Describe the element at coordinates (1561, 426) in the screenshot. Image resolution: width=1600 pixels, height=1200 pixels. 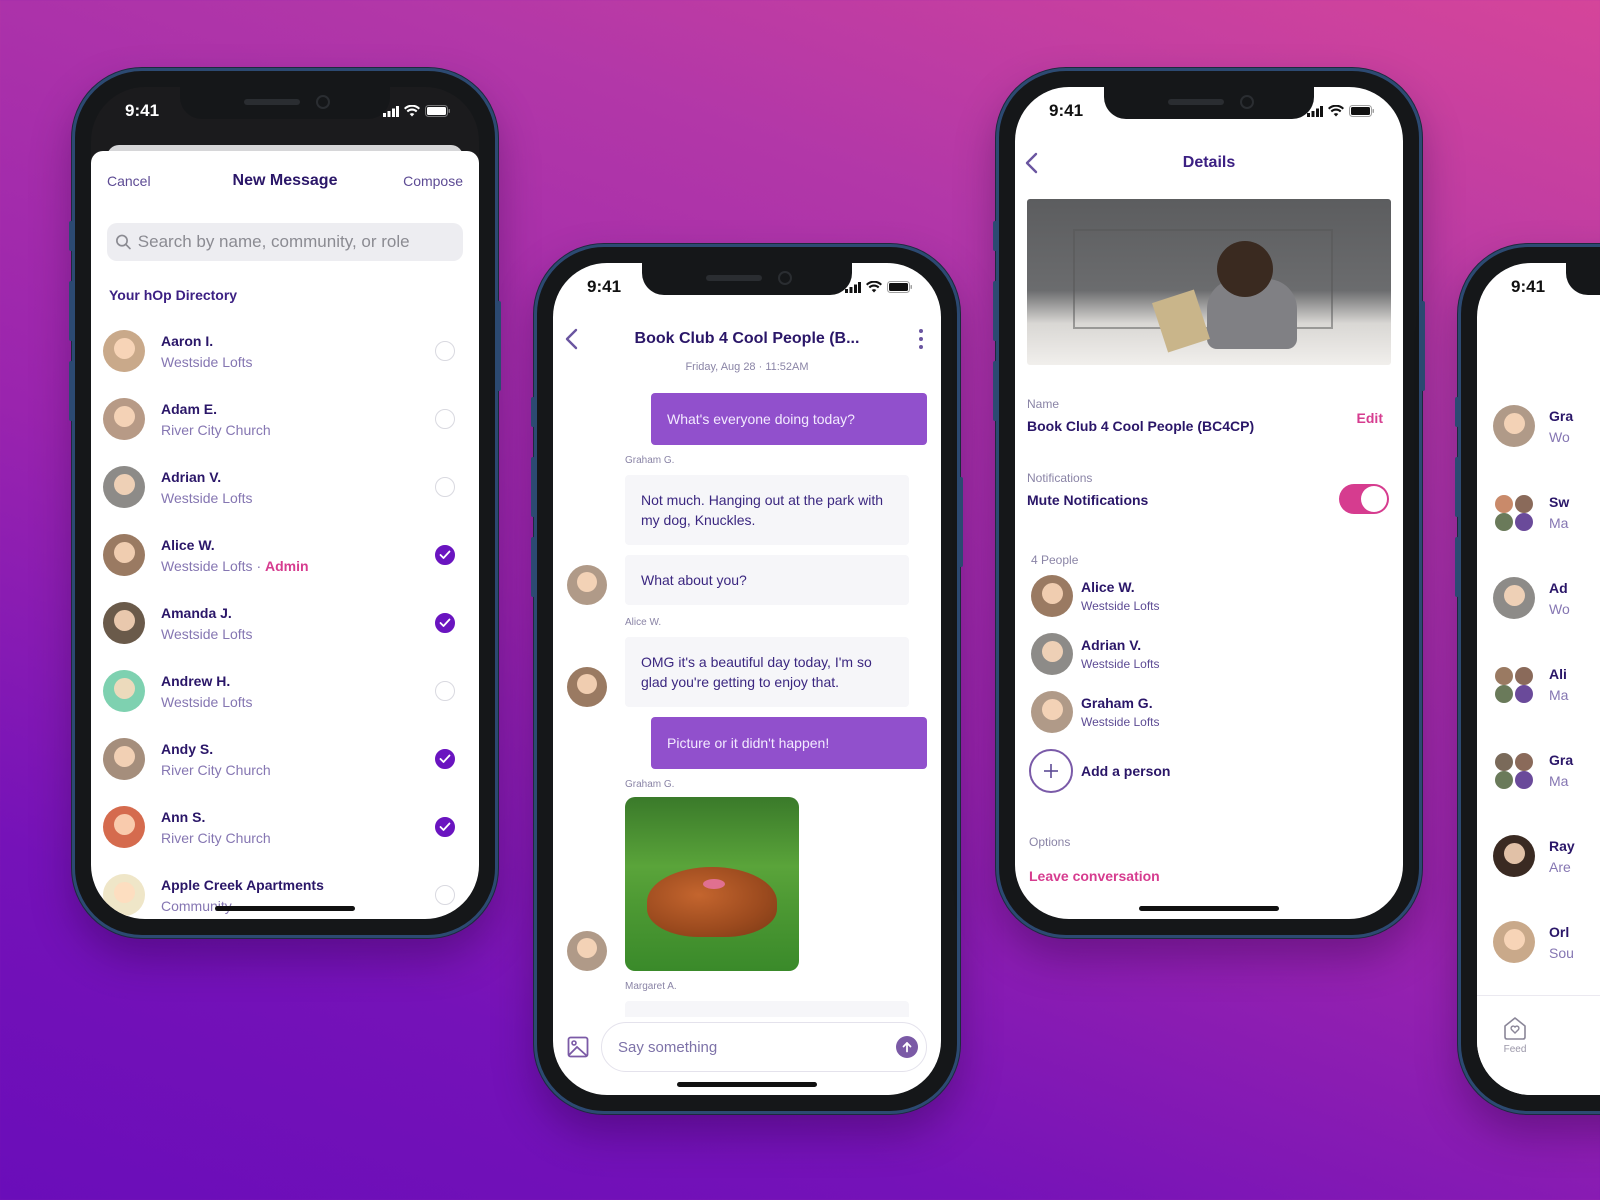
I see `conversation-text: Gra Wo` at that location.